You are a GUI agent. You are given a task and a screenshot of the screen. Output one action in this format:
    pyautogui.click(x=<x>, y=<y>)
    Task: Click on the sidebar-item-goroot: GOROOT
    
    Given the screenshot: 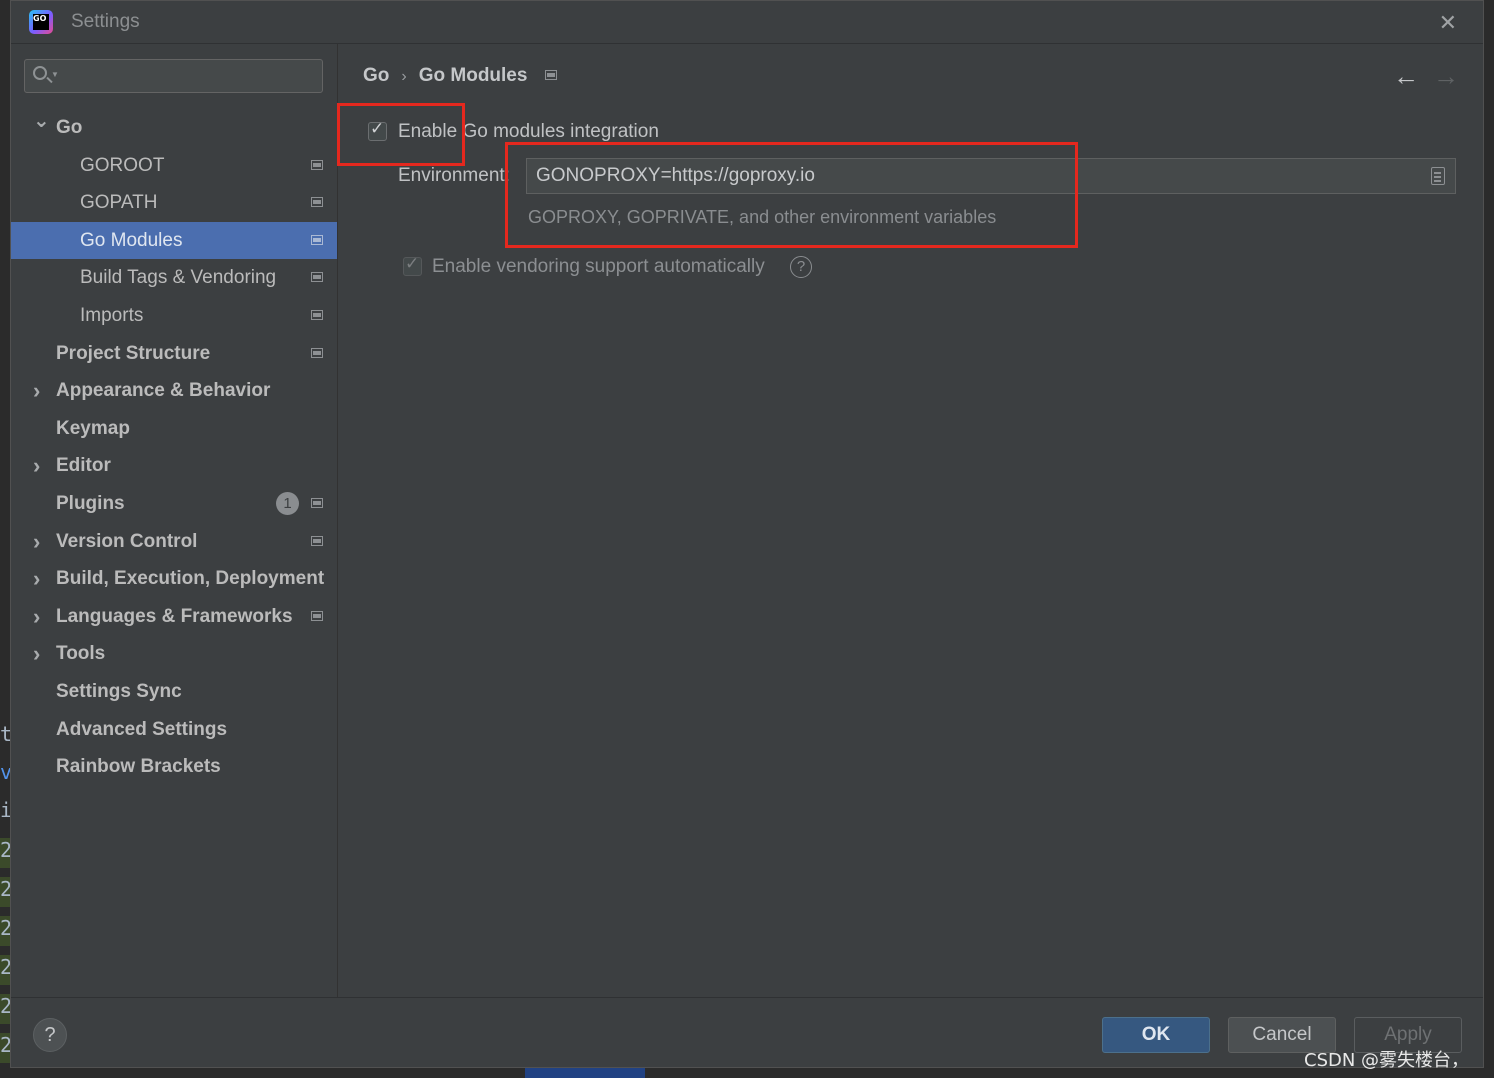 What is the action you would take?
    pyautogui.click(x=174, y=165)
    